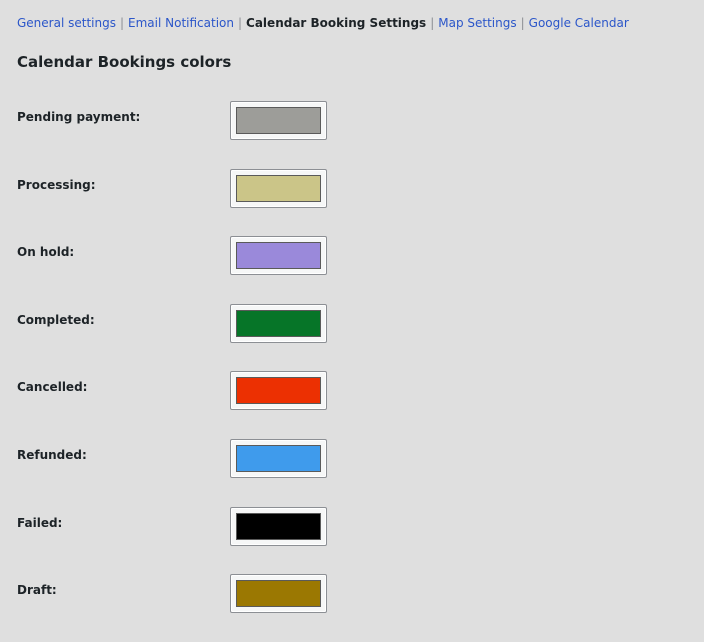 The image size is (704, 642). I want to click on refunded-label: Refunded:, so click(52, 454).